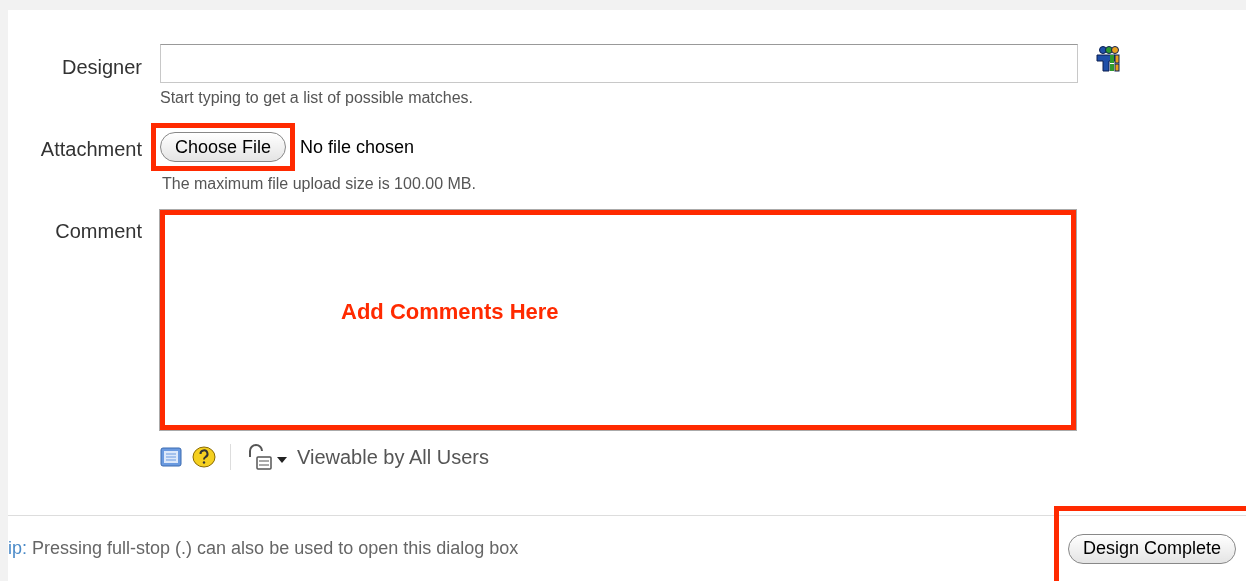 The width and height of the screenshot is (1246, 581). Describe the element at coordinates (204, 457) in the screenshot. I see `help-icon` at that location.